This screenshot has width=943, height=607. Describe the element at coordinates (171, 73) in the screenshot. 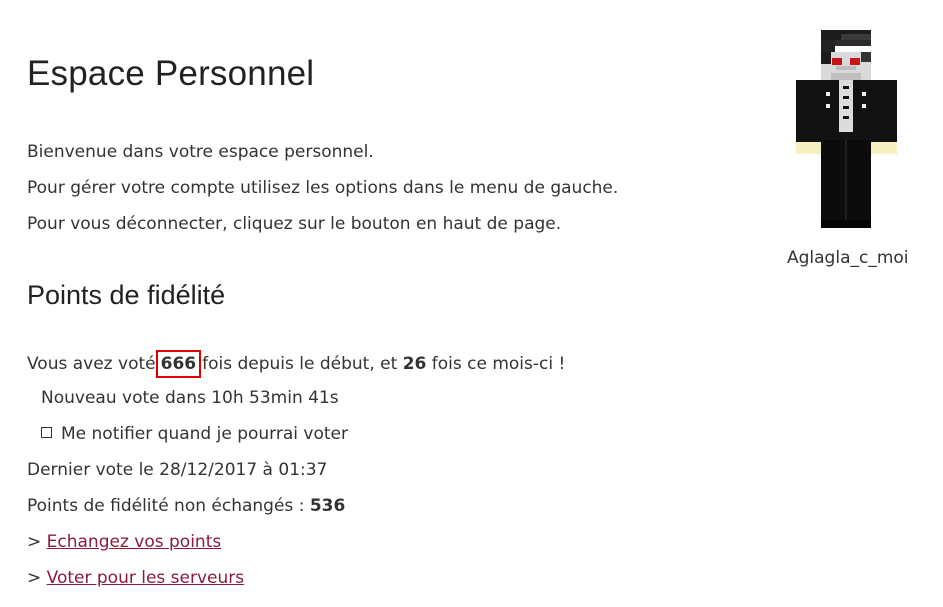

I see `page-title: Espace Personnel` at that location.